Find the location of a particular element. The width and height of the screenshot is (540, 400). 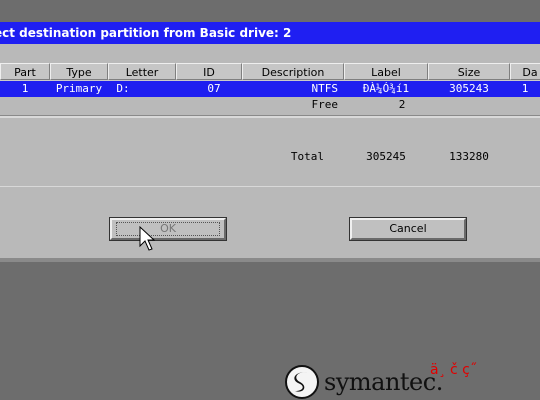

total-size: 133280 is located at coordinates (469, 156).